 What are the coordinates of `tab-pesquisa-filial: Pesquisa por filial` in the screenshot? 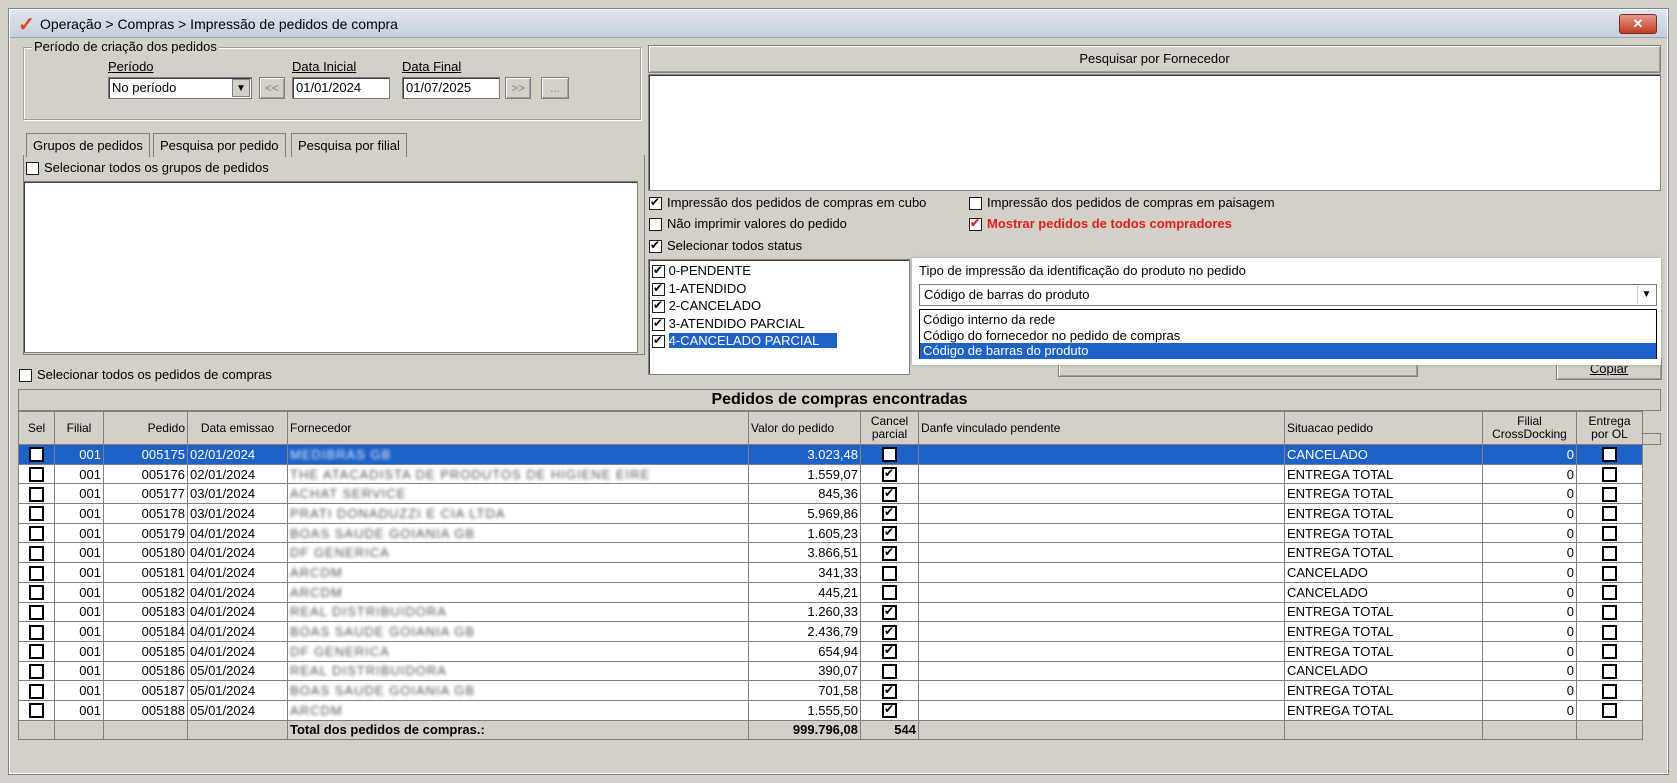 It's located at (349, 145).